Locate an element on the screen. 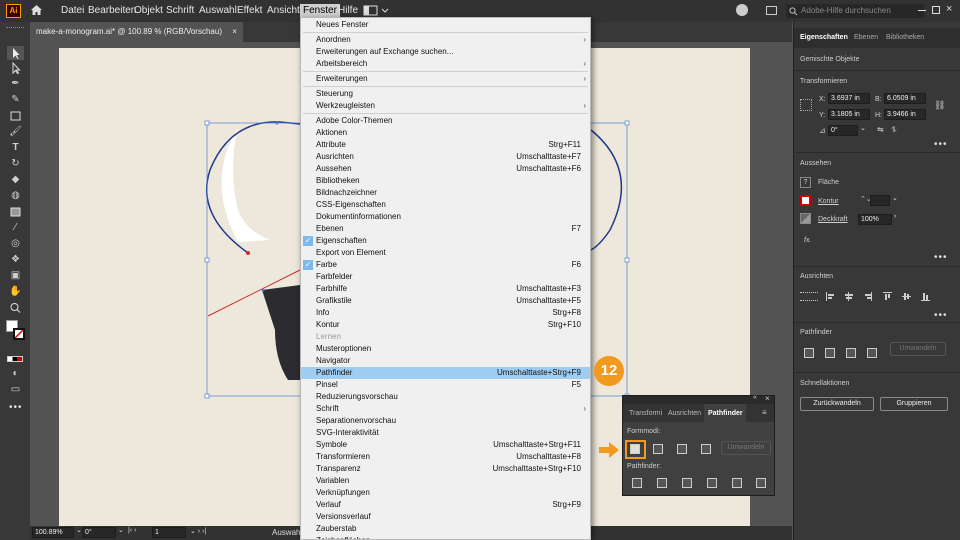 This screenshot has width=960, height=540. b-field: 6.0509 in is located at coordinates (905, 98).